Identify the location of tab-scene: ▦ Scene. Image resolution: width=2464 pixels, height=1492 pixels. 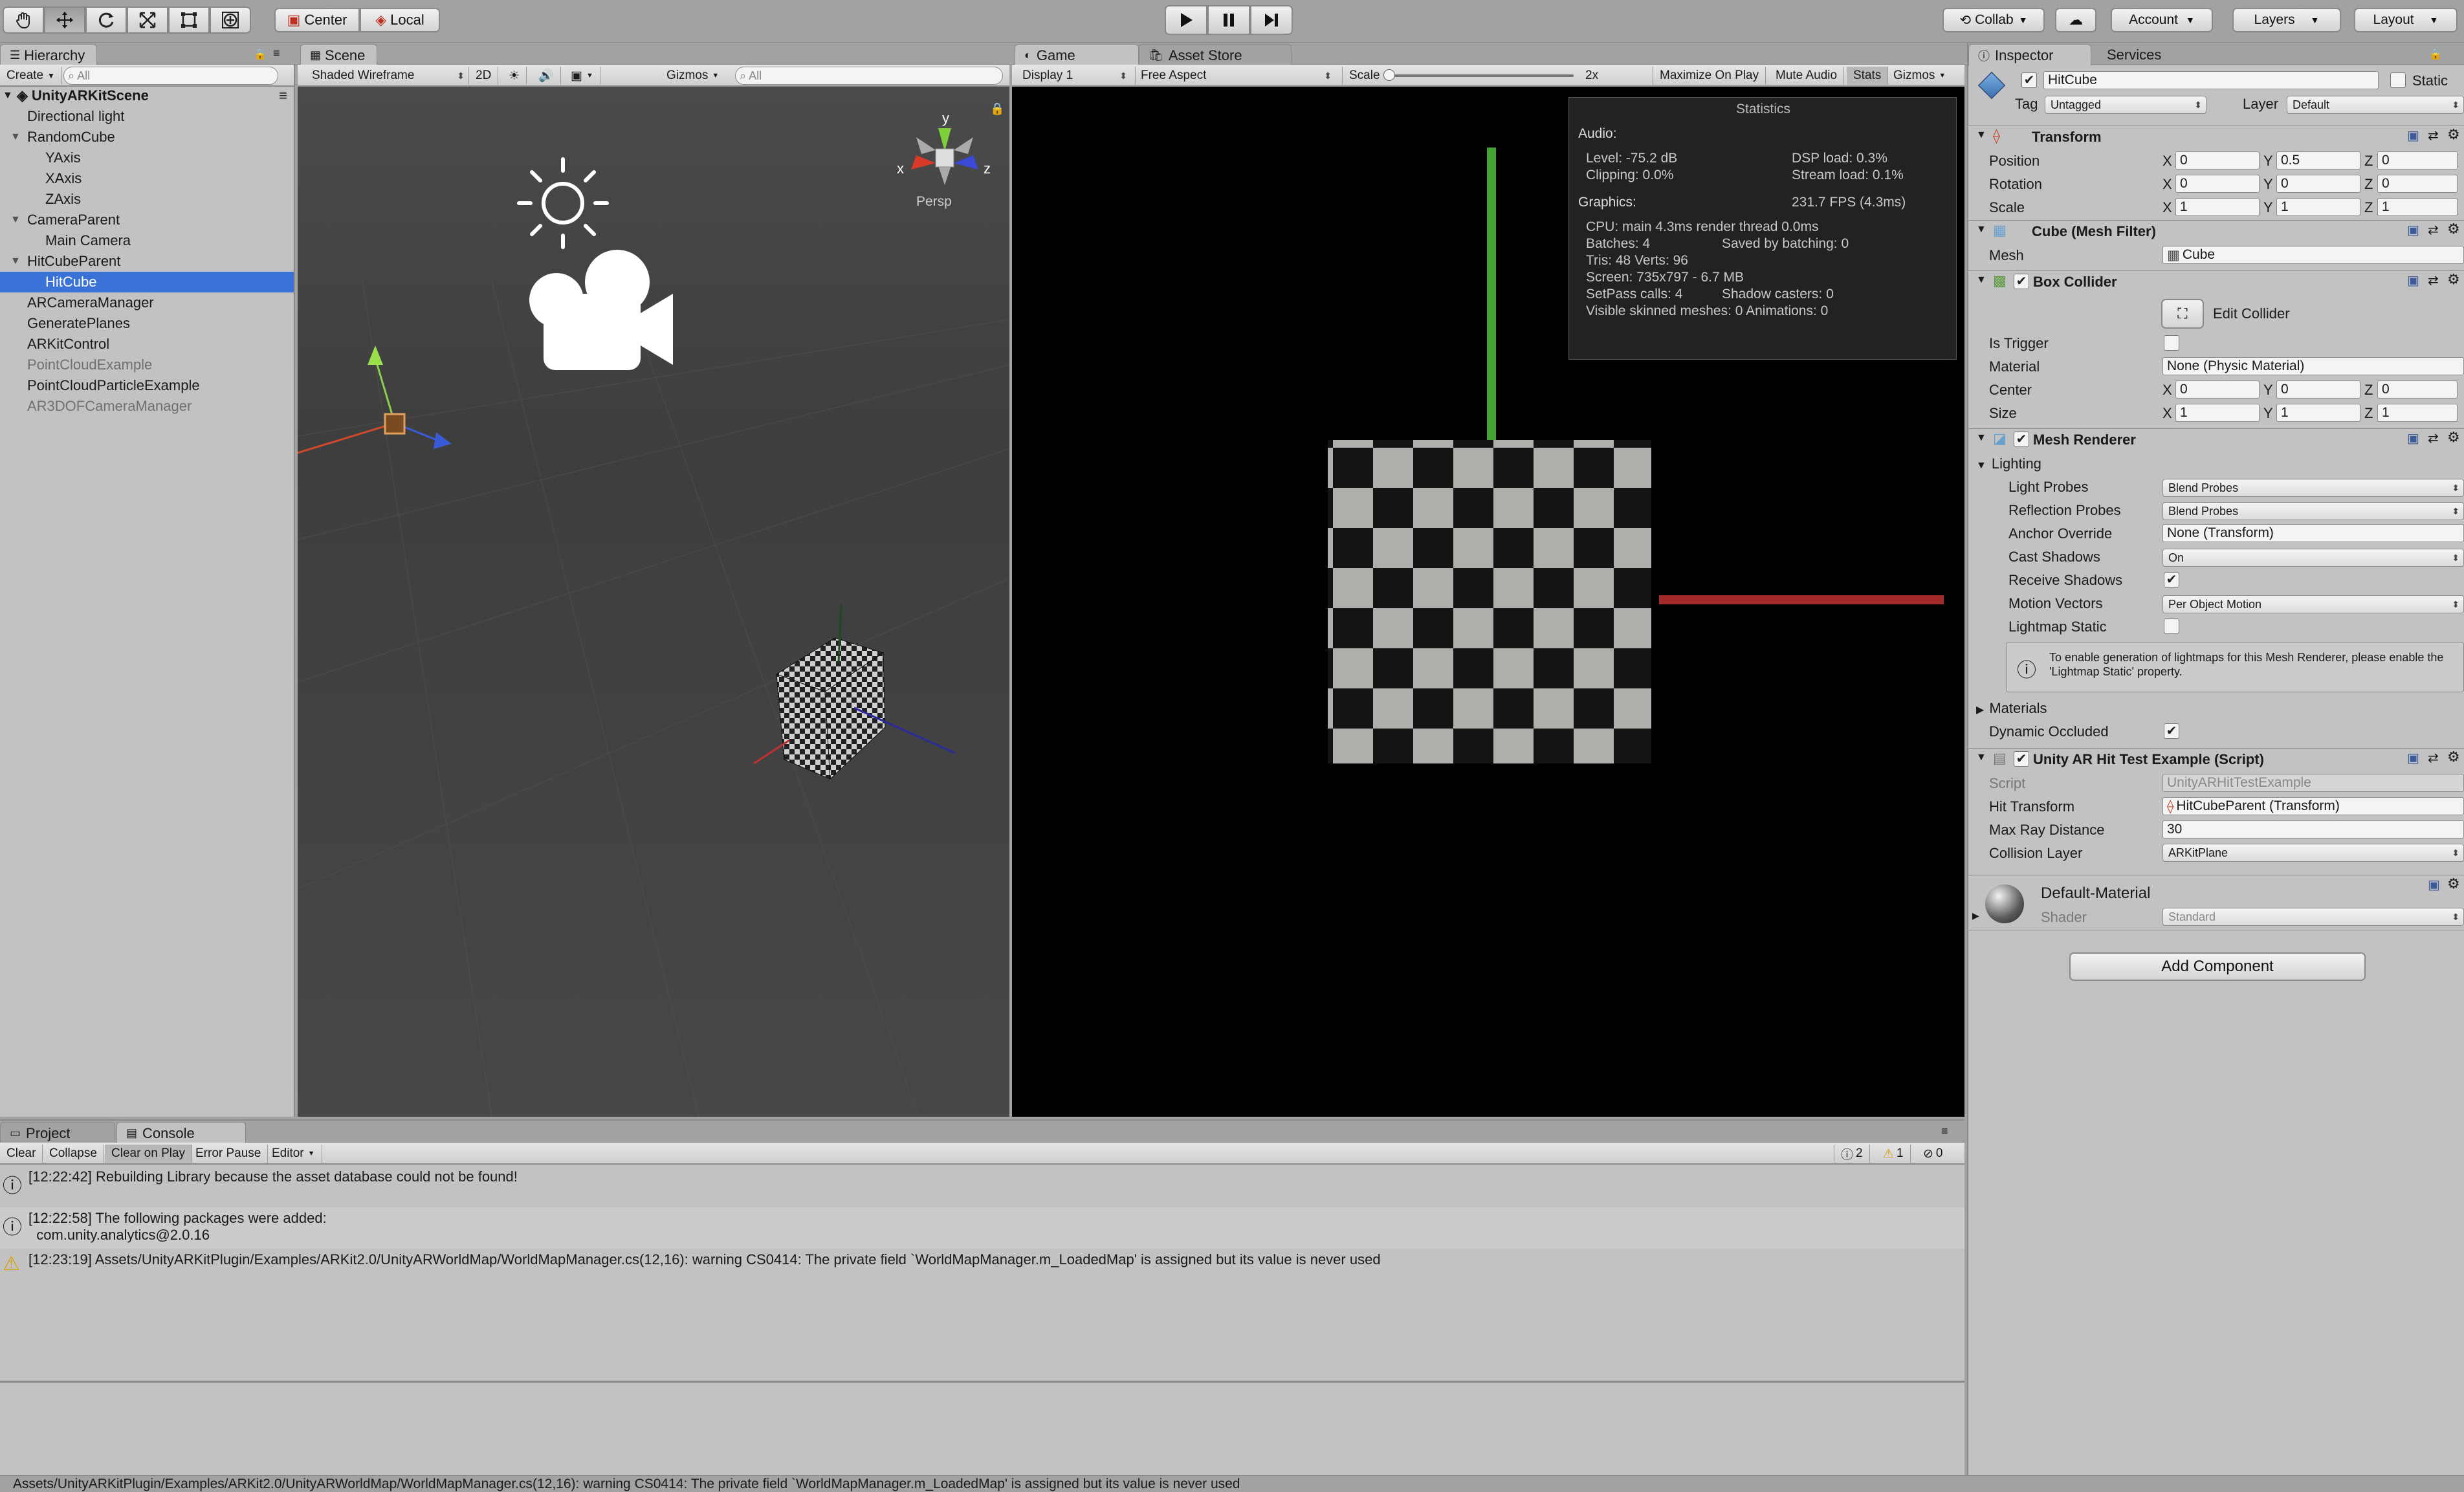
(339, 55).